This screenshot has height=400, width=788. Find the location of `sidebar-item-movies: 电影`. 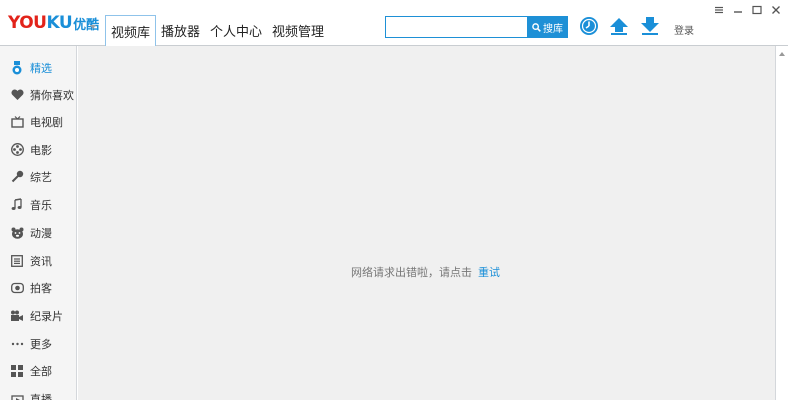

sidebar-item-movies: 电影 is located at coordinates (38, 149).